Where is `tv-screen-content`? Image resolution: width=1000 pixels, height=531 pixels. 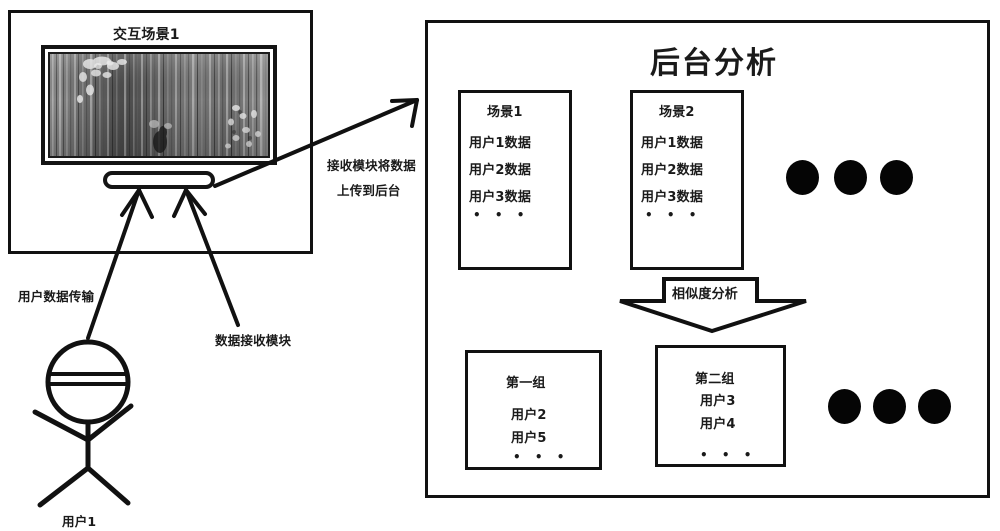 tv-screen-content is located at coordinates (159, 105).